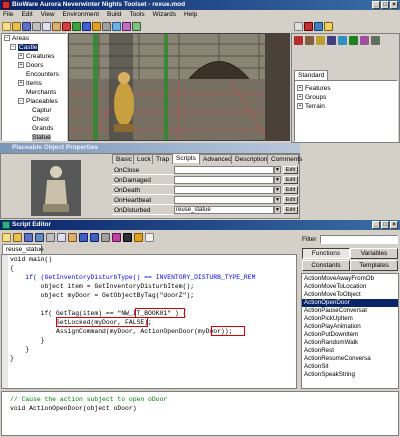 This screenshot has height=437, width=400. Describe the element at coordinates (40, 120) in the screenshot. I see `tree-placeable-chest: Chest` at that location.